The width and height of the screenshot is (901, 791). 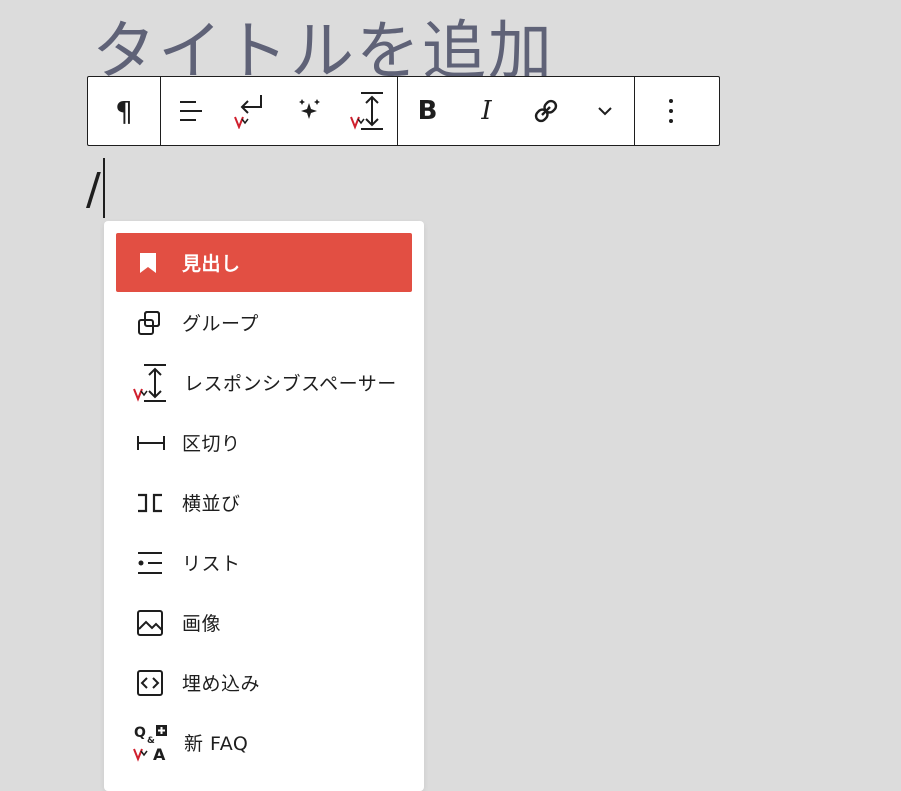 What do you see at coordinates (140, 733) in the screenshot?
I see `svg-text: Q` at bounding box center [140, 733].